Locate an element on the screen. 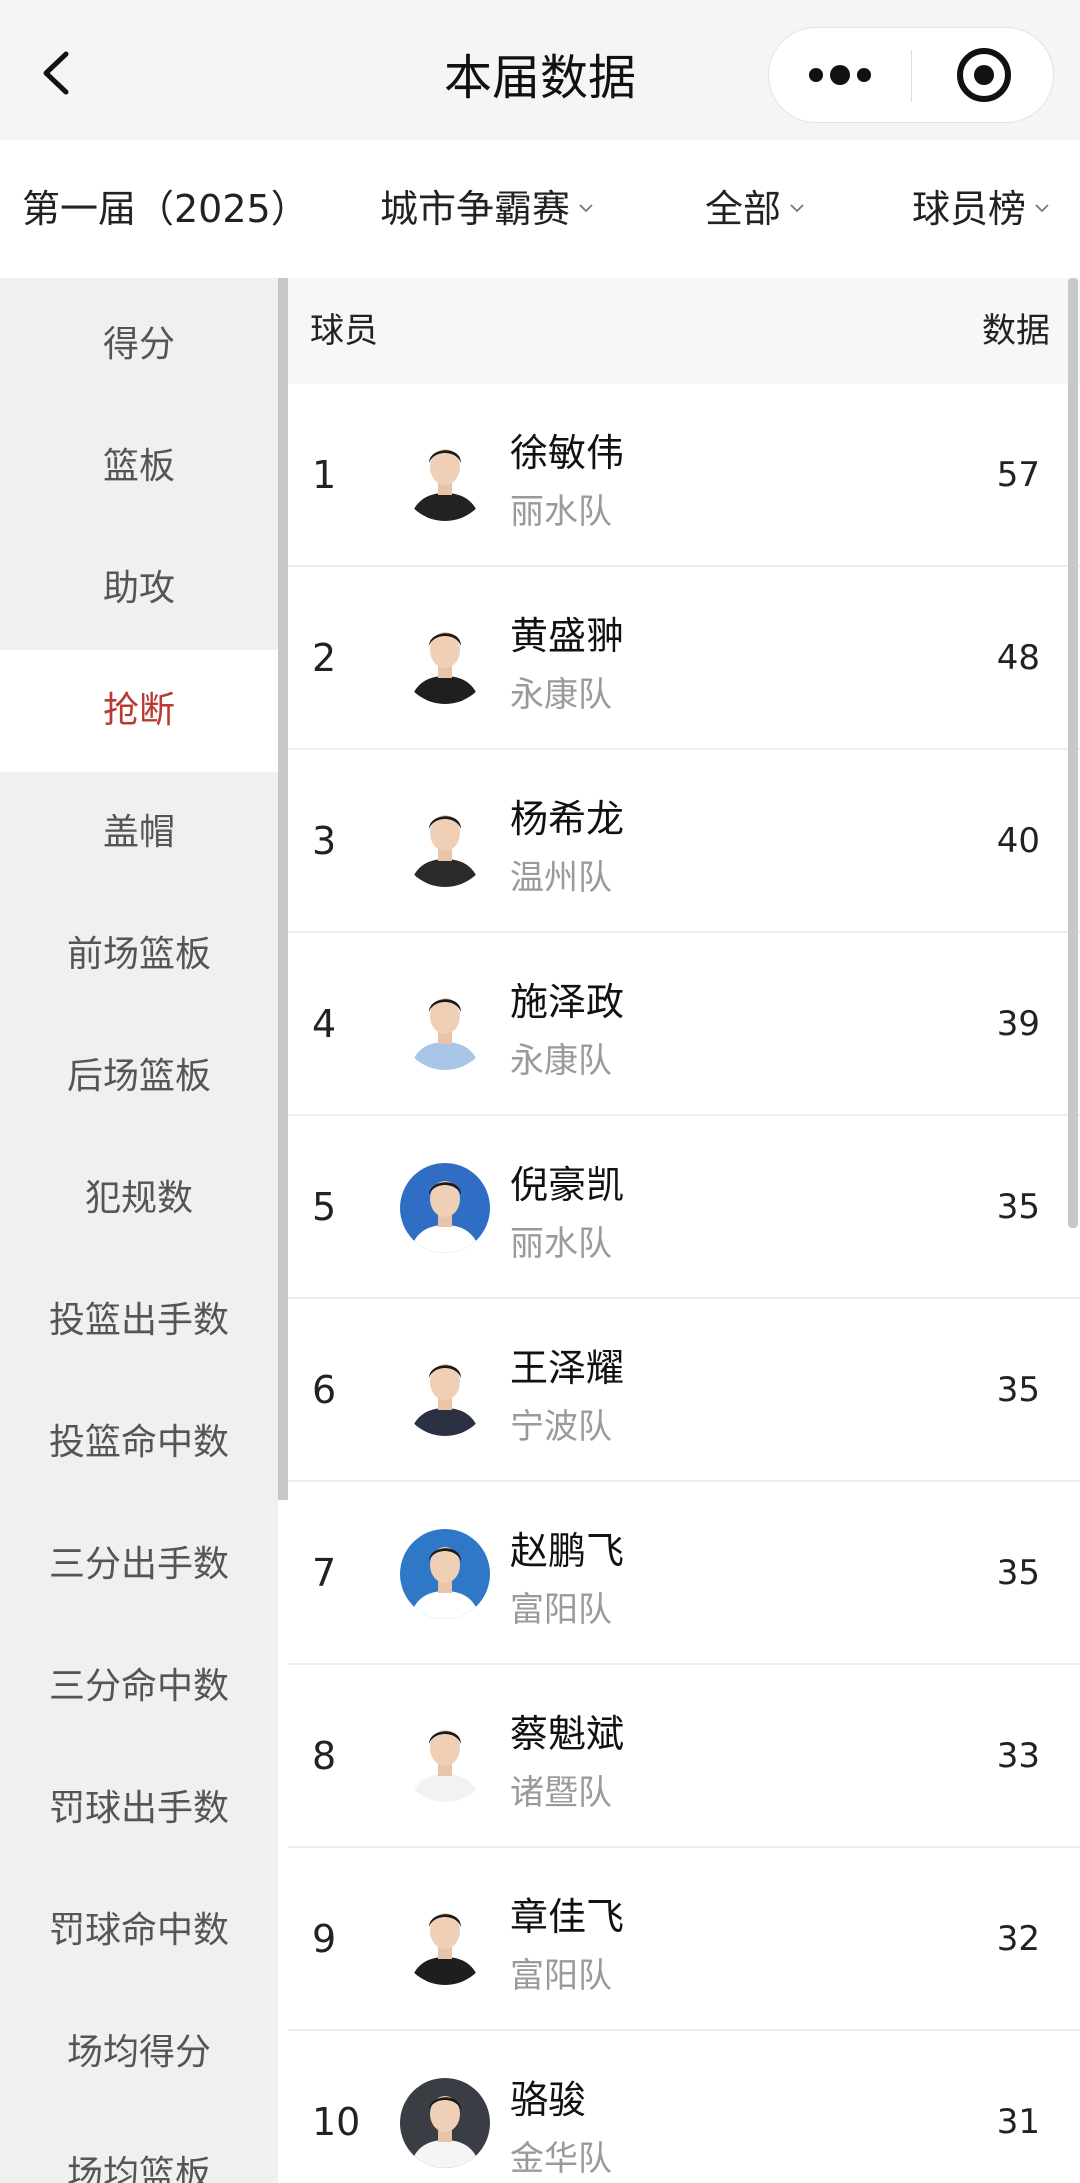 The width and height of the screenshot is (1080, 2183). player-name: 黄盛翀 is located at coordinates (567, 636).